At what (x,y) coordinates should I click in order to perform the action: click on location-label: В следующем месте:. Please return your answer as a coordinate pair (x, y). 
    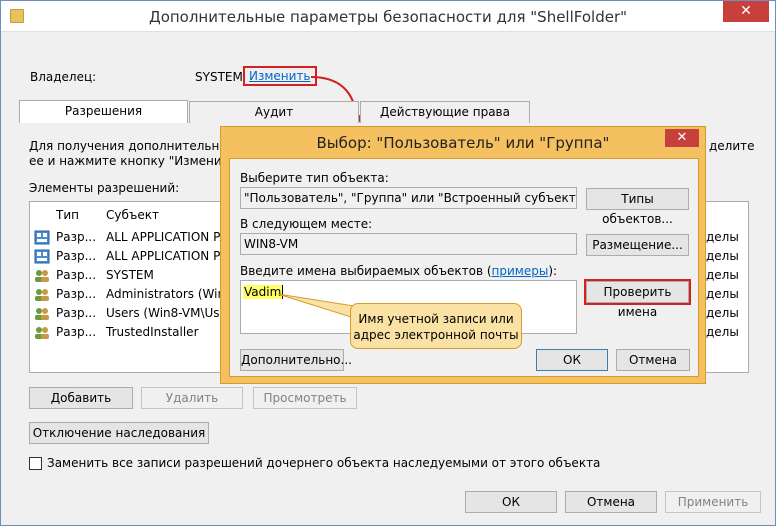
    Looking at the image, I should click on (306, 224).